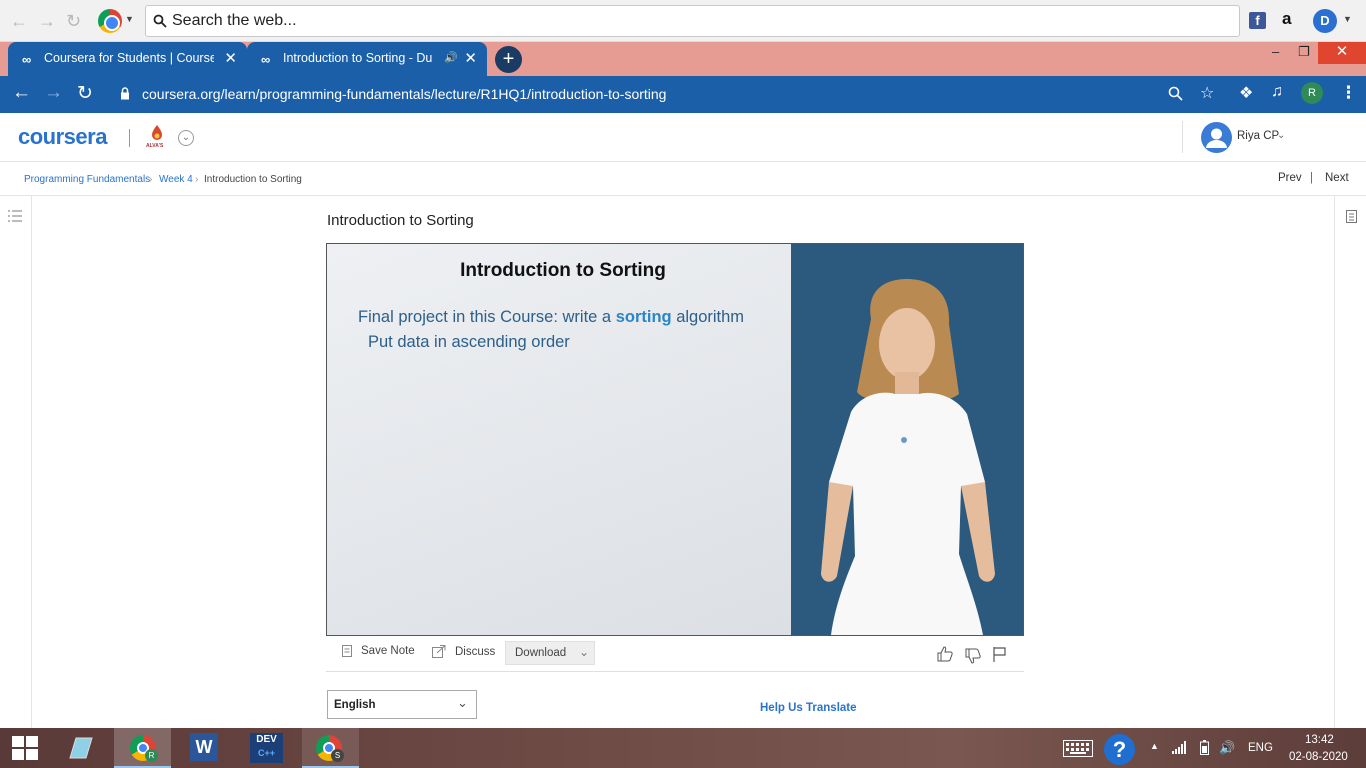 Image resolution: width=1366 pixels, height=768 pixels. What do you see at coordinates (1277, 92) in the screenshot?
I see `media-control-icon: ♫` at bounding box center [1277, 92].